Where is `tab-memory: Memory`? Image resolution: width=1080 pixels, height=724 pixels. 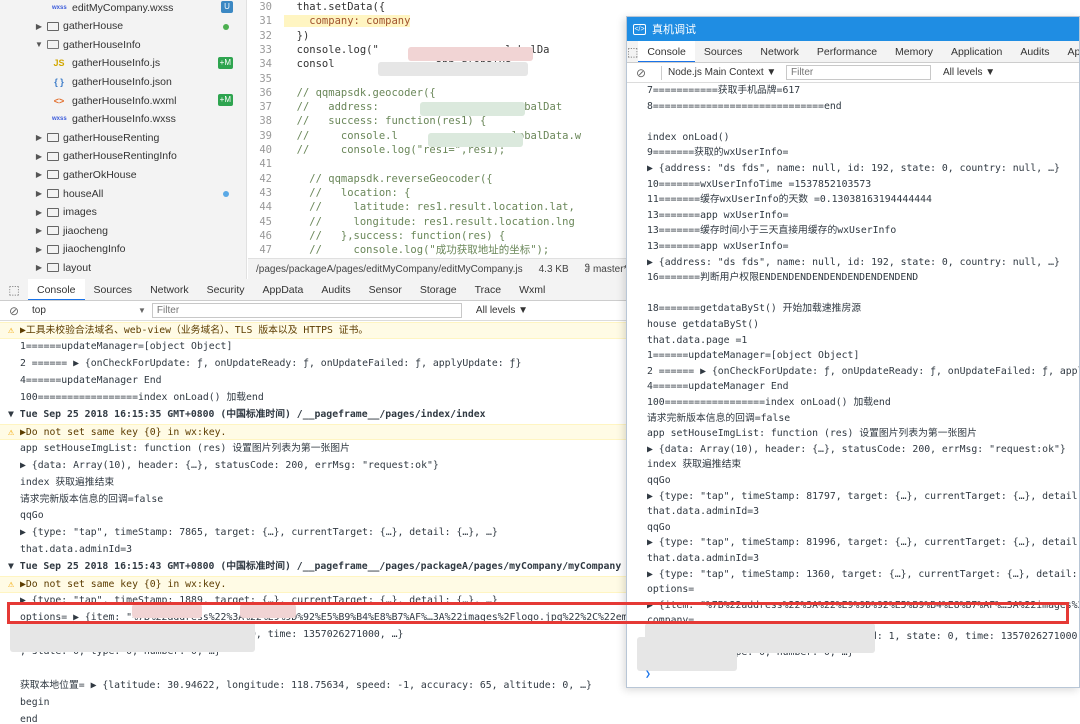
tab-memory: Memory is located at coordinates (914, 51).